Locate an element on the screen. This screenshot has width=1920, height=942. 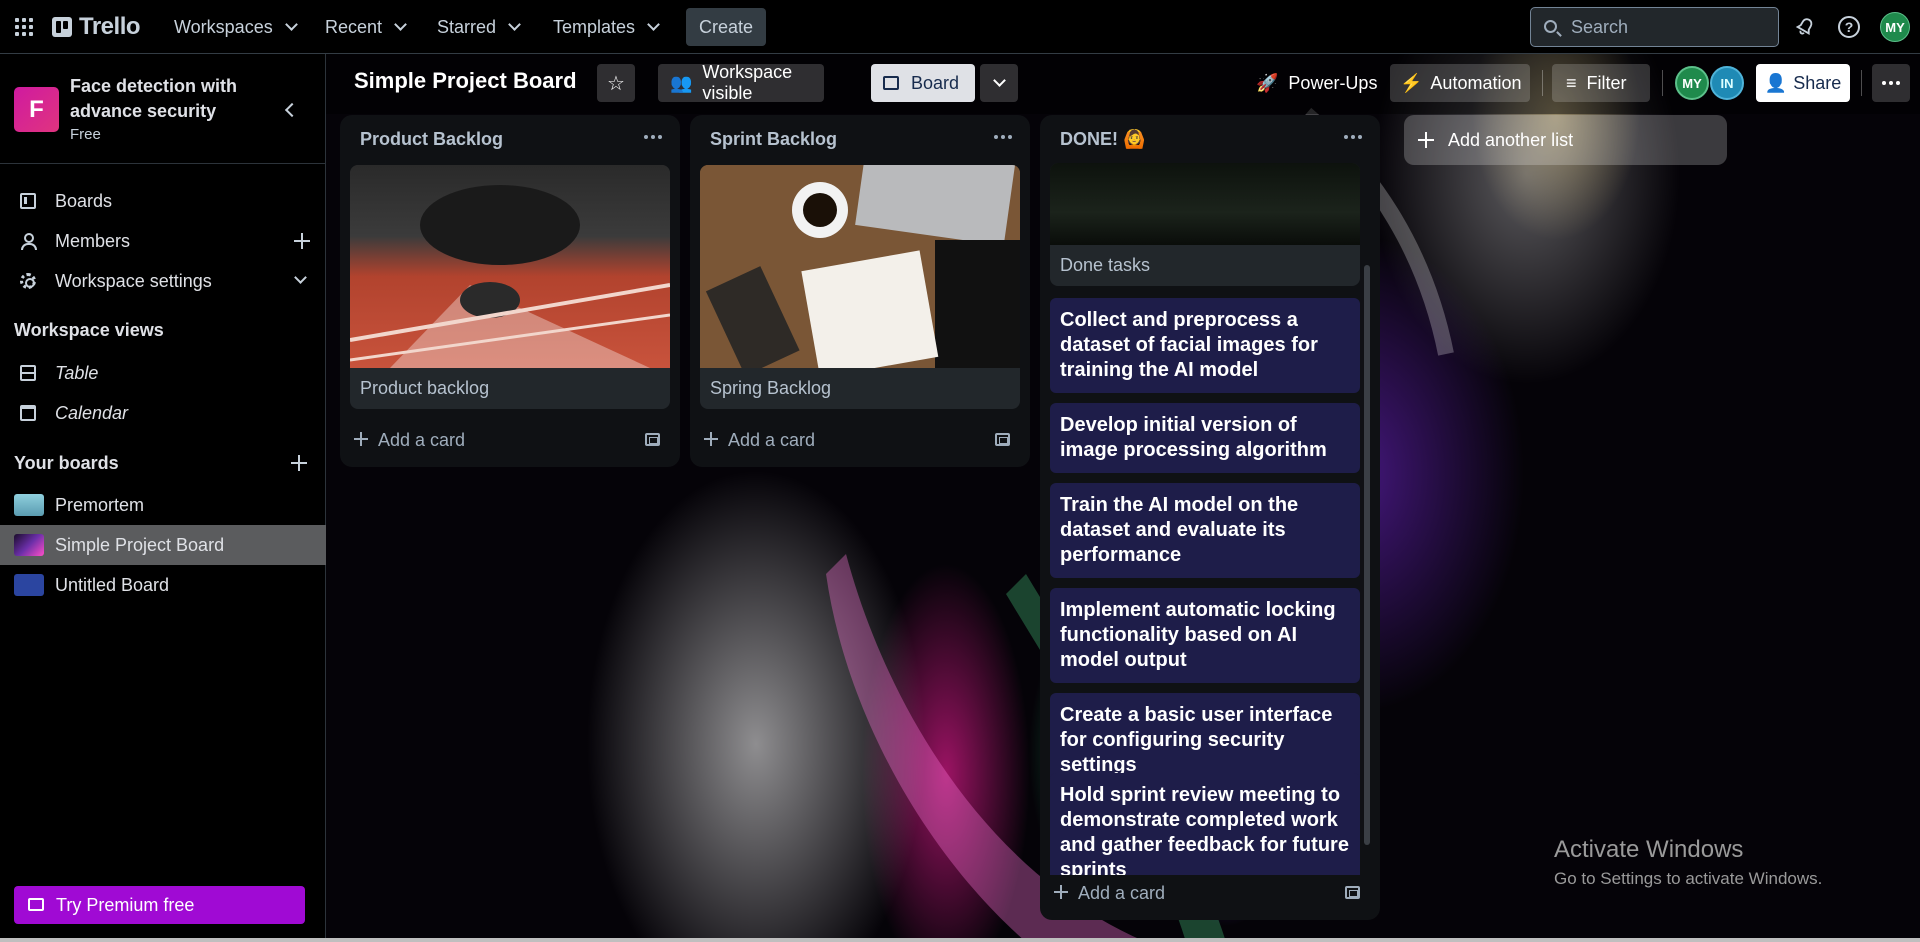
sidebar-board-untitled-board: Untitled Board is located at coordinates (163, 585).